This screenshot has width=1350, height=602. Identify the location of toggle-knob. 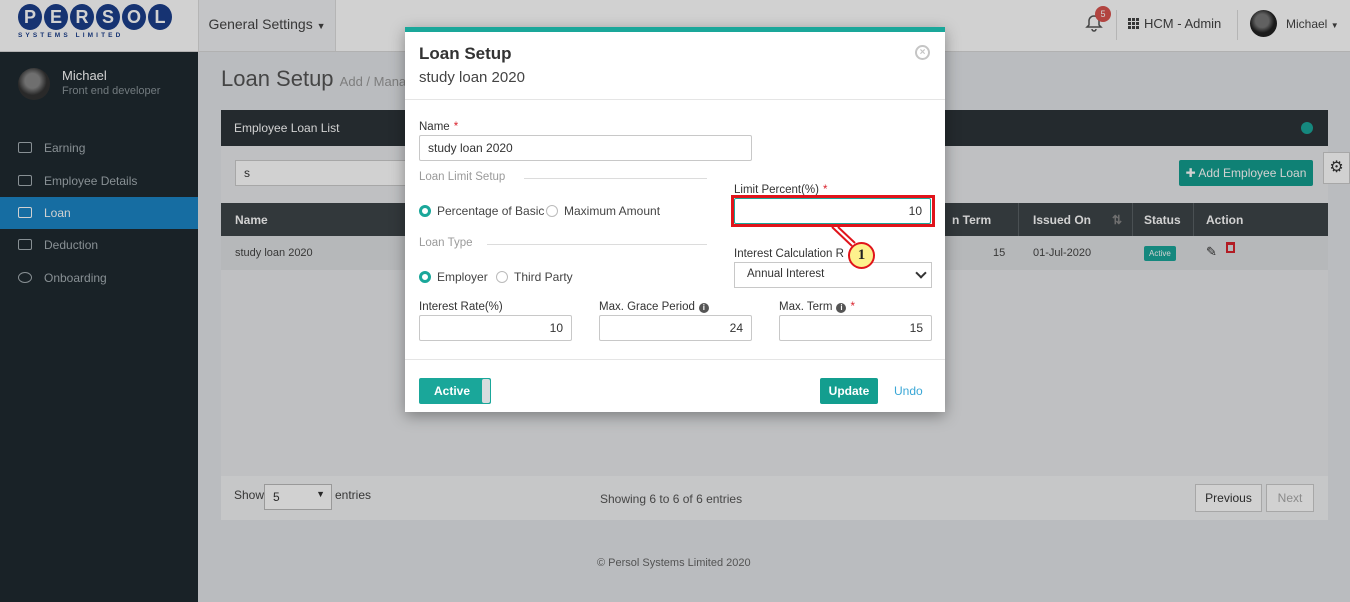
(486, 391).